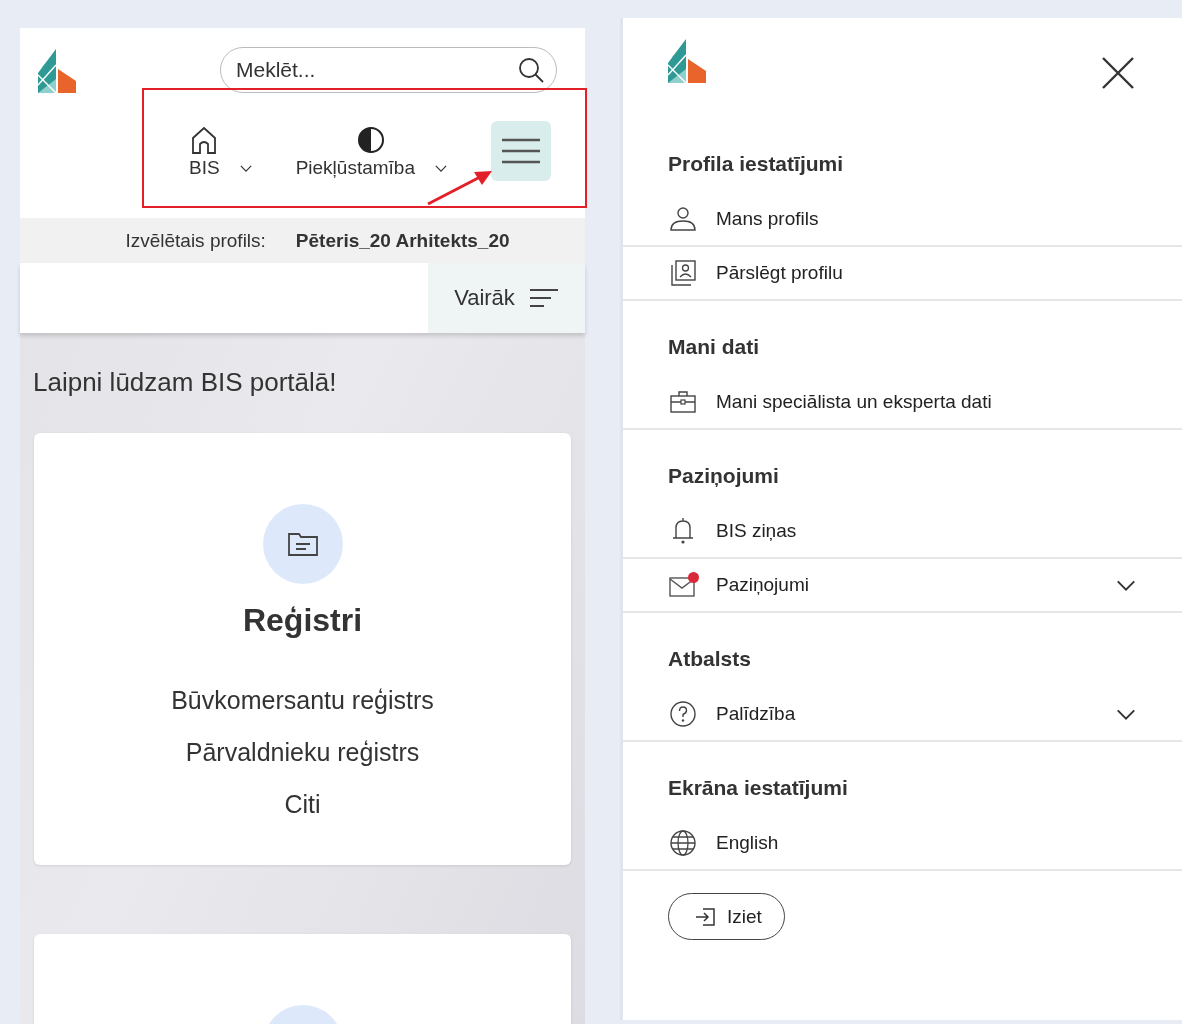  What do you see at coordinates (902, 403) in the screenshot?
I see `menu-item: Mani speciālista un eksperta dati` at bounding box center [902, 403].